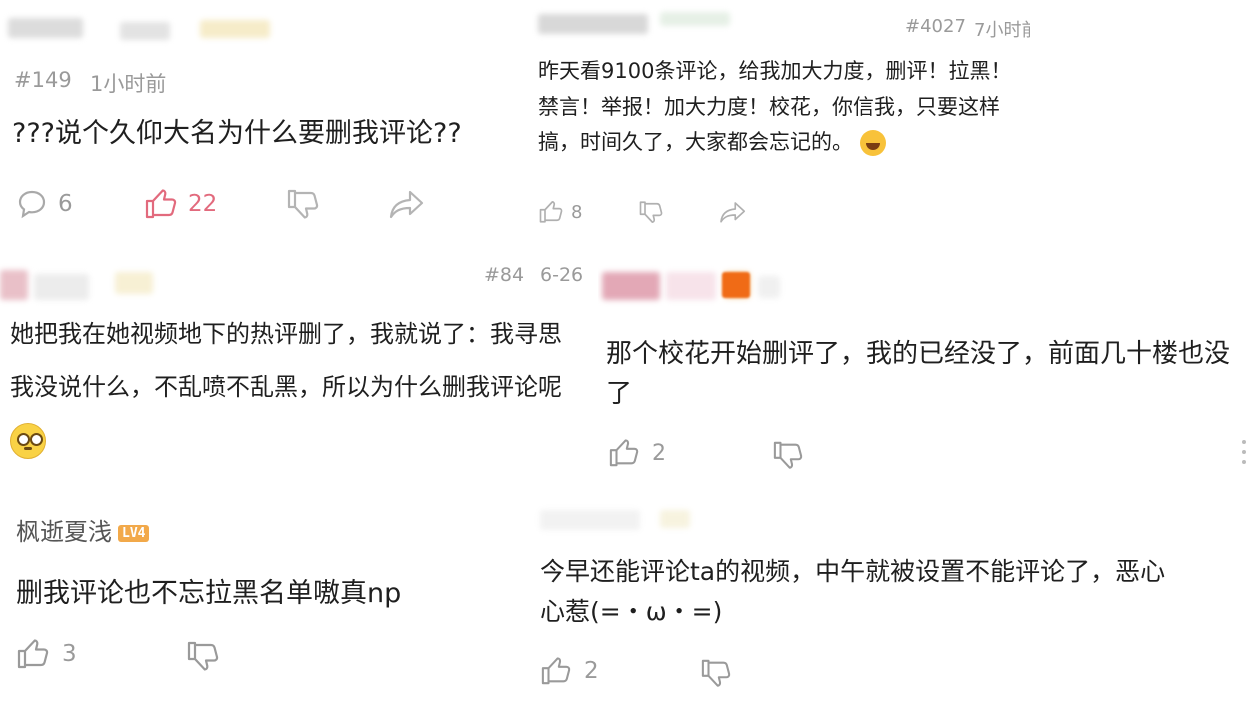 The image size is (1256, 707). I want to click on comment-time: 7小时前, so click(1002, 30).